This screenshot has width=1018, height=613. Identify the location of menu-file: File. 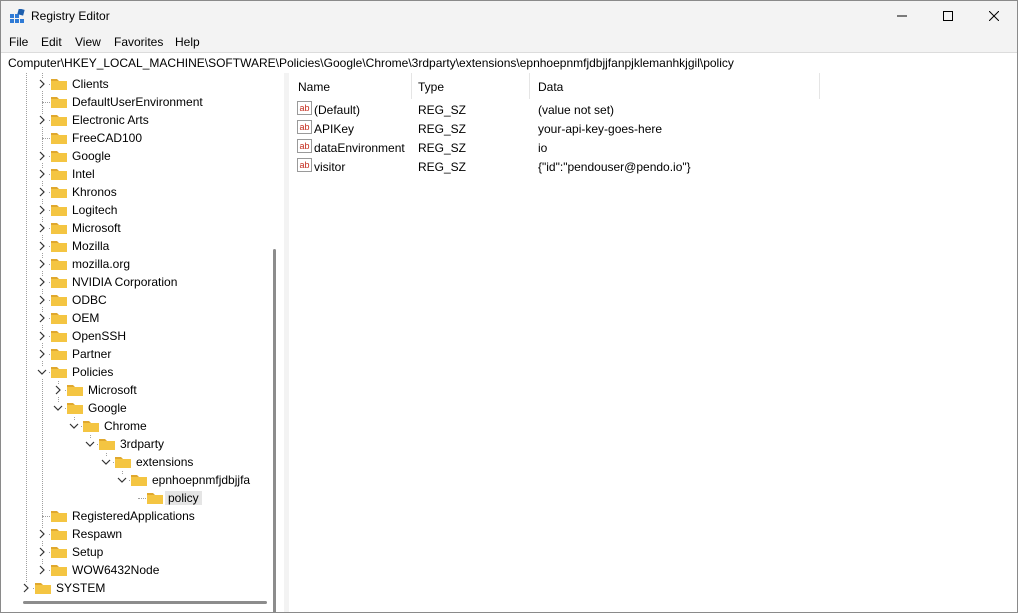
(18, 42).